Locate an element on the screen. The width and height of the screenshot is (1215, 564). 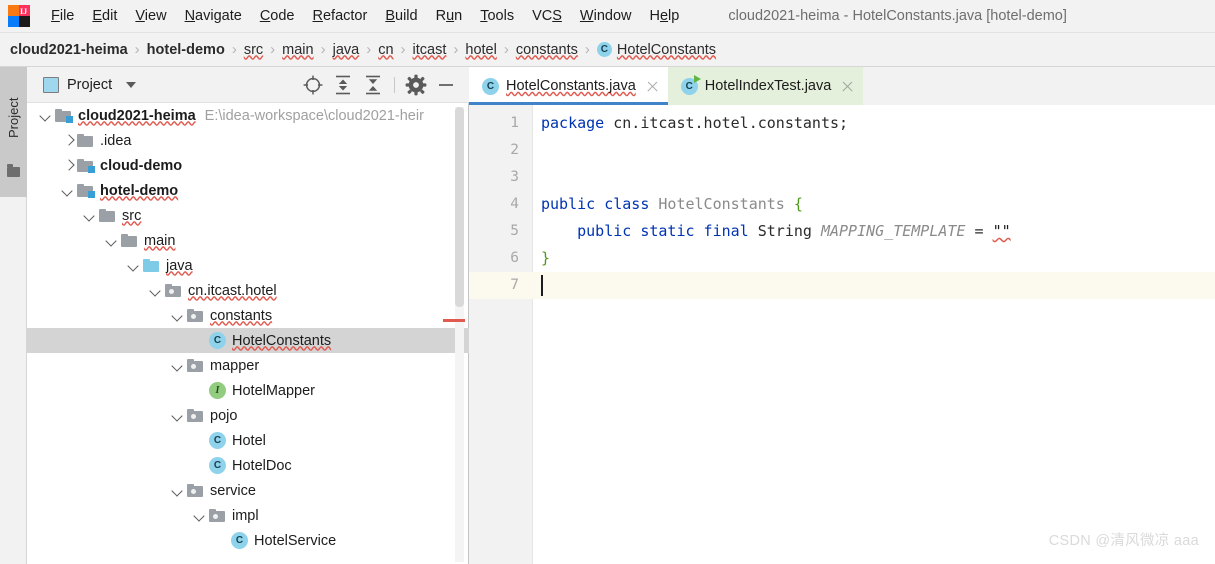
run-arrow-icon is located at coordinates (697, 78).